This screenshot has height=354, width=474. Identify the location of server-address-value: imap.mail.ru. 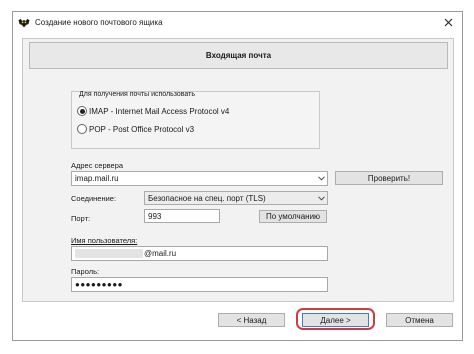
(97, 178).